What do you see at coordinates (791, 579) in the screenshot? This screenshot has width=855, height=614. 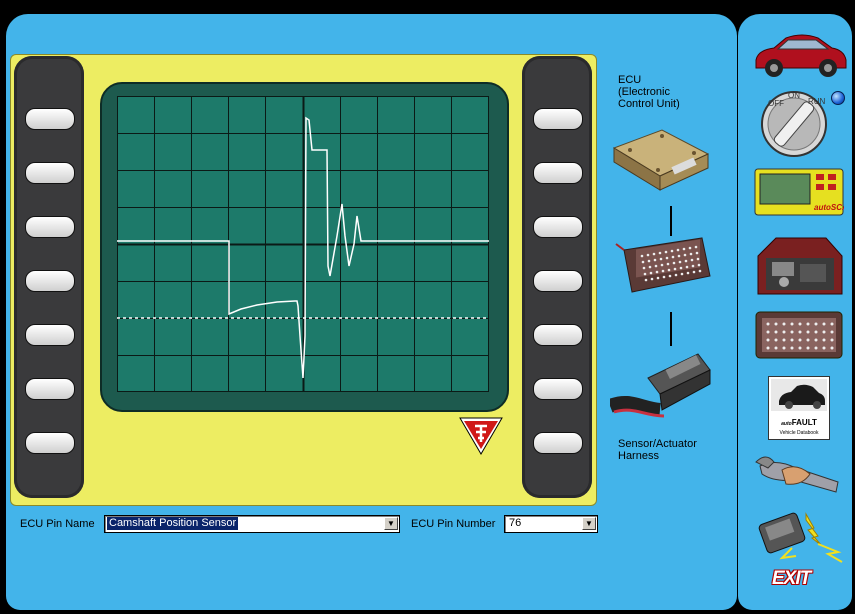 I see `exit-button: EXIT` at bounding box center [791, 579].